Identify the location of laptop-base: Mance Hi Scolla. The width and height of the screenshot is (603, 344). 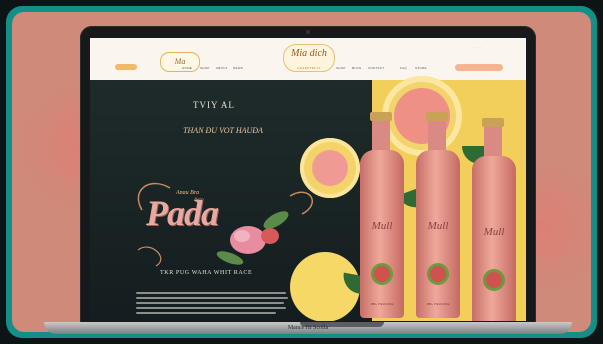
(308, 328).